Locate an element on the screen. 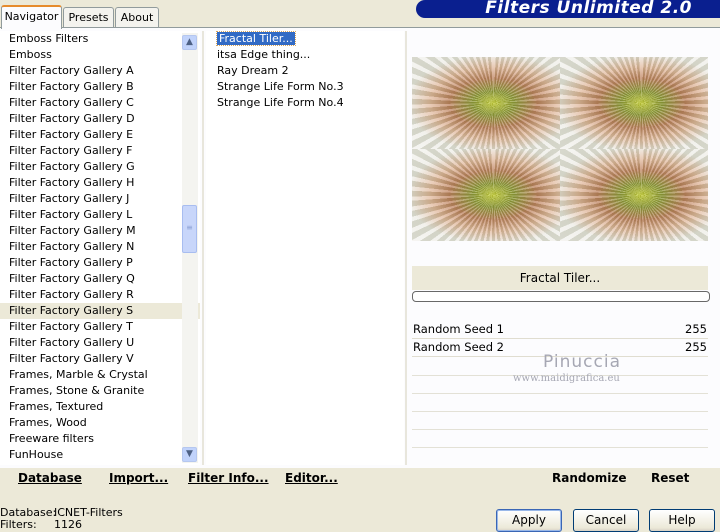  scroll-thumb: ≡ is located at coordinates (189, 229).